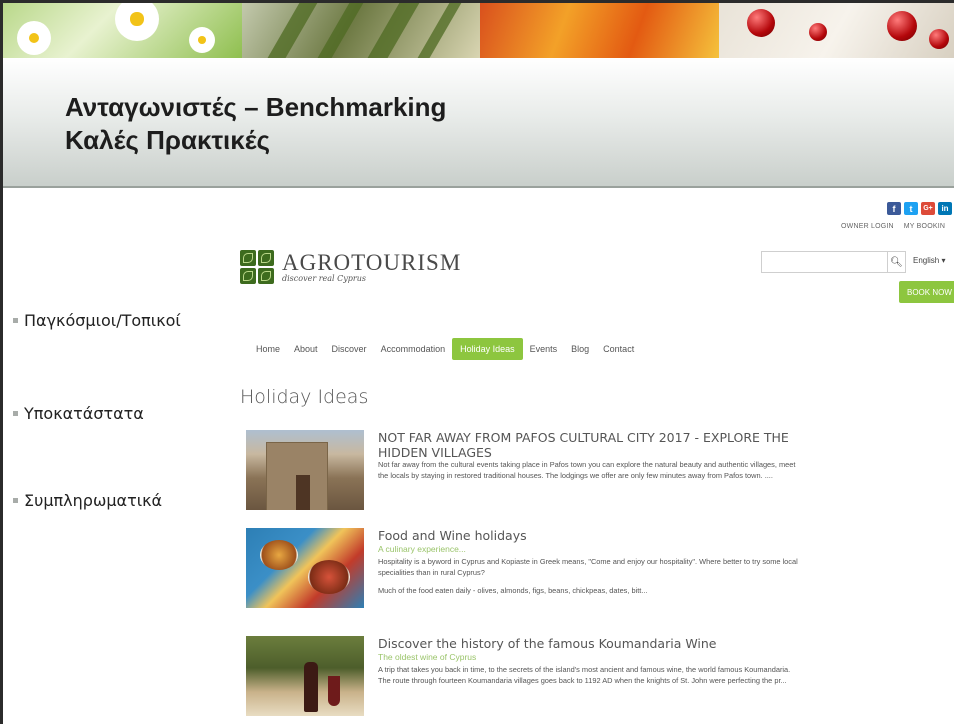  Describe the element at coordinates (588, 535) in the screenshot. I see `article-title: Food and Wine holidays` at that location.